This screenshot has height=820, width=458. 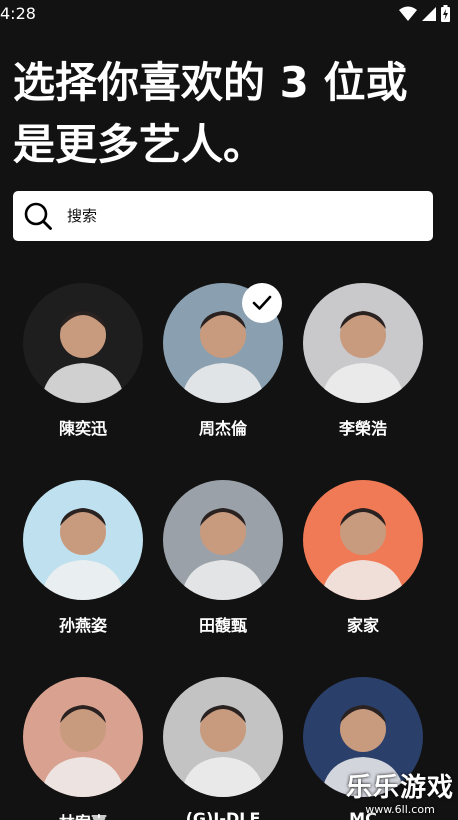 What do you see at coordinates (223, 814) in the screenshot?
I see `artist-name: (G)I-DLE` at bounding box center [223, 814].